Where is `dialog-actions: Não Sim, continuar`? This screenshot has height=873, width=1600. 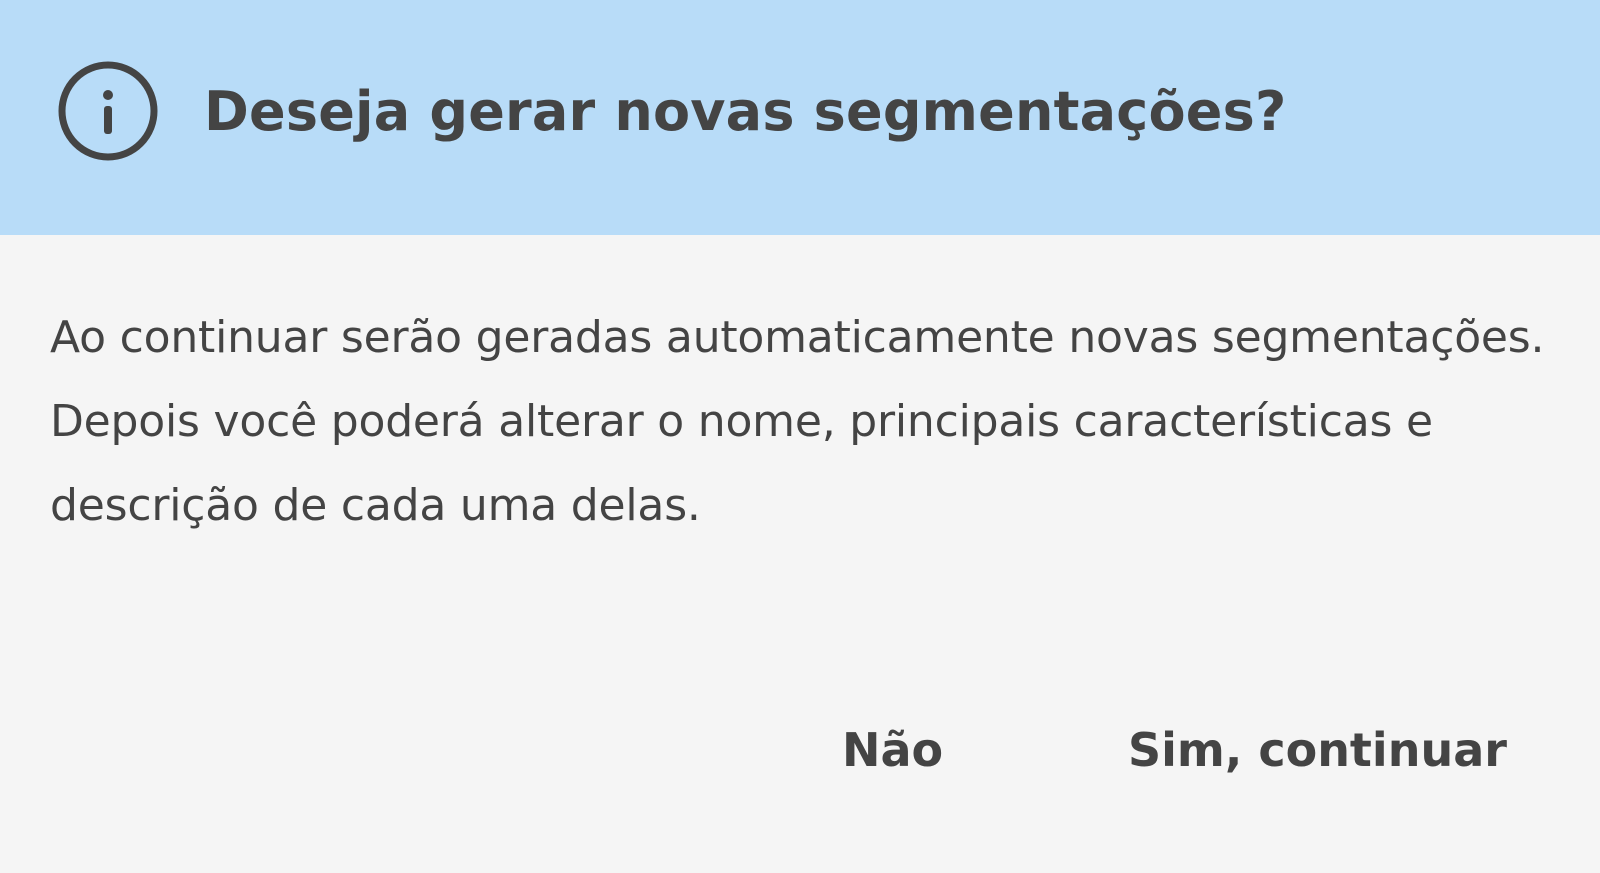
dialog-actions: Não Sim, continuar is located at coordinates (800, 750).